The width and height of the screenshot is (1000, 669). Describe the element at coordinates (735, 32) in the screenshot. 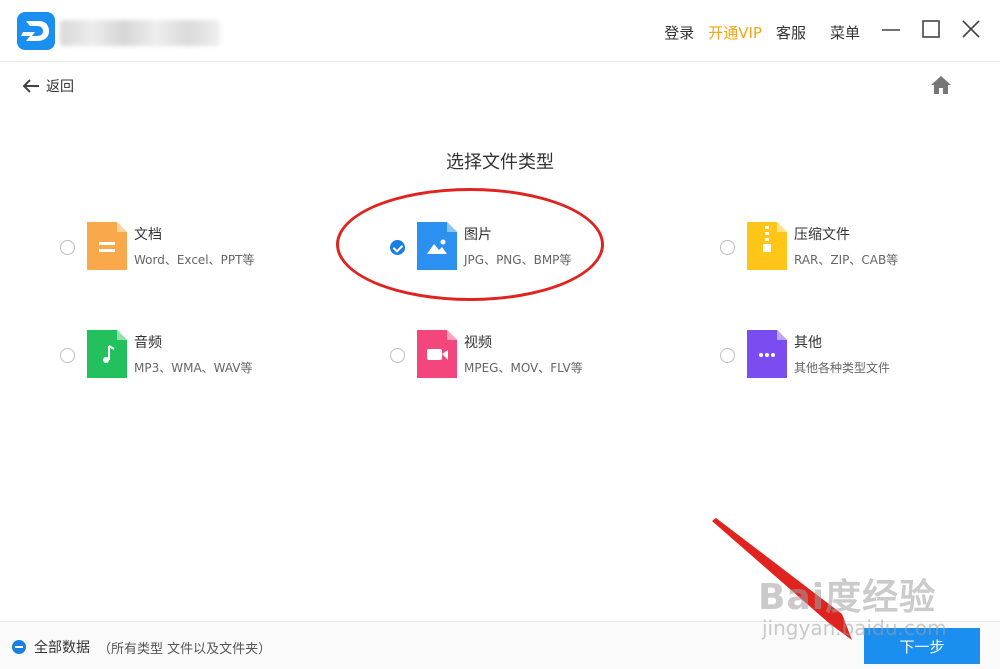

I see `open-vip-link: 开通VIP` at that location.